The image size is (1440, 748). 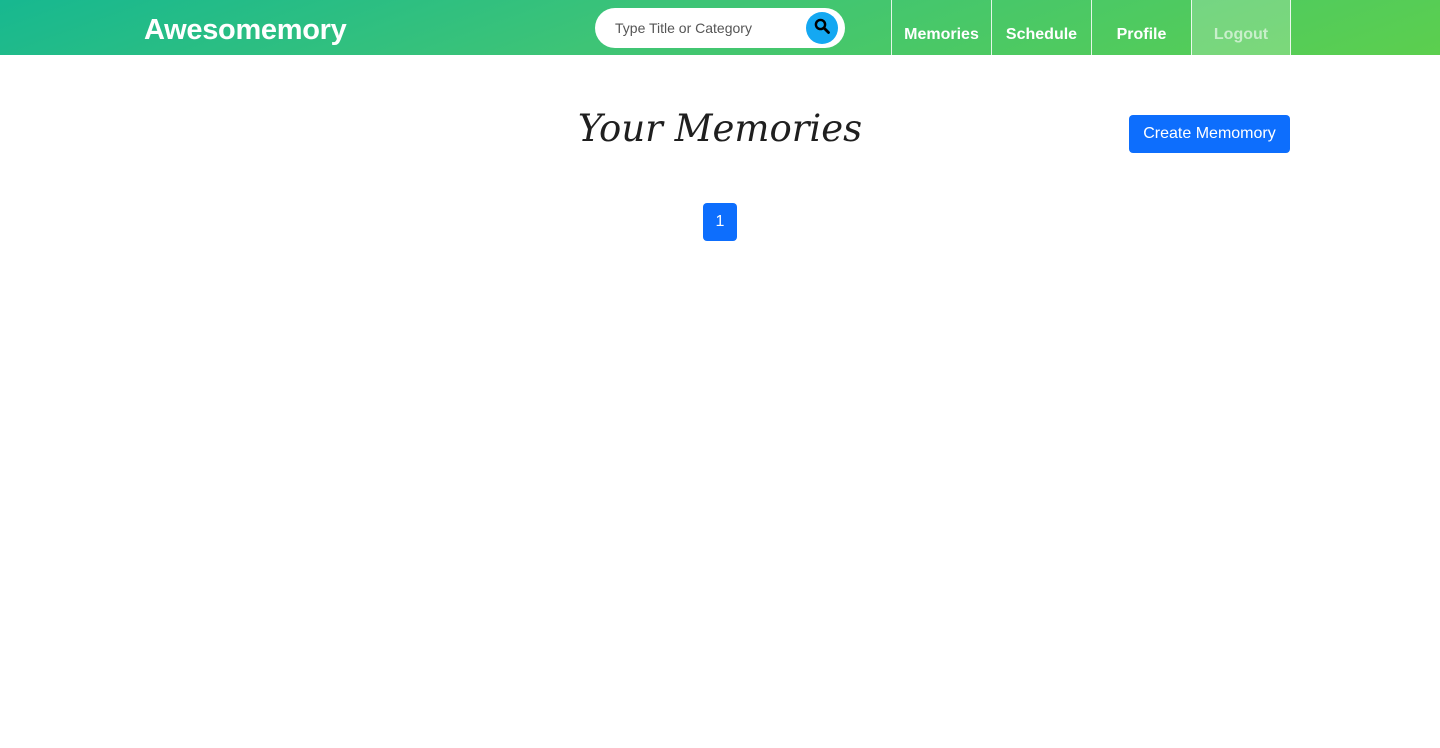 I want to click on search-bar, so click(x=720, y=28).